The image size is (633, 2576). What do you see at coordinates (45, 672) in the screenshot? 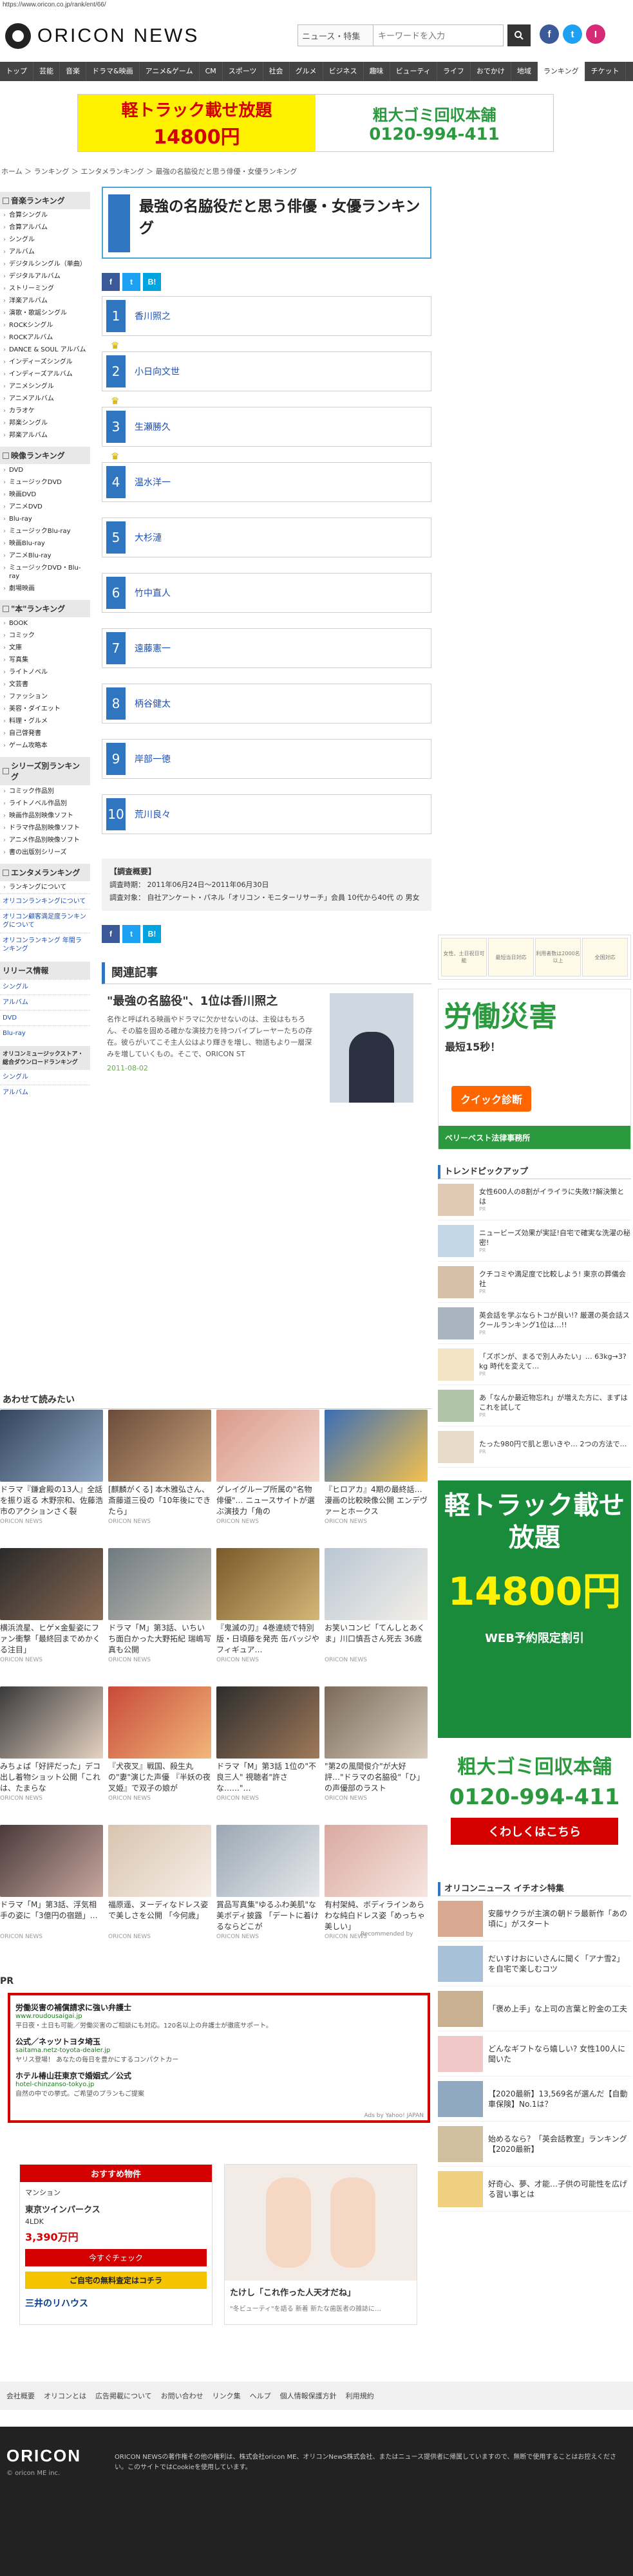
I see `sidebar-item: ライトノベル` at bounding box center [45, 672].